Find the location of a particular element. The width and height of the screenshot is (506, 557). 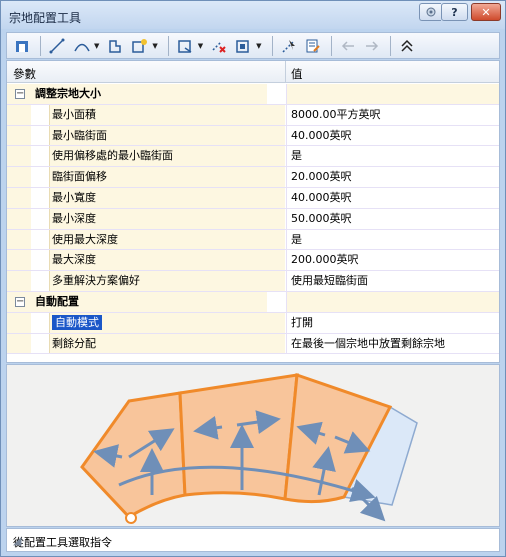

add-parcel-icon: ▼ is located at coordinates (144, 46).